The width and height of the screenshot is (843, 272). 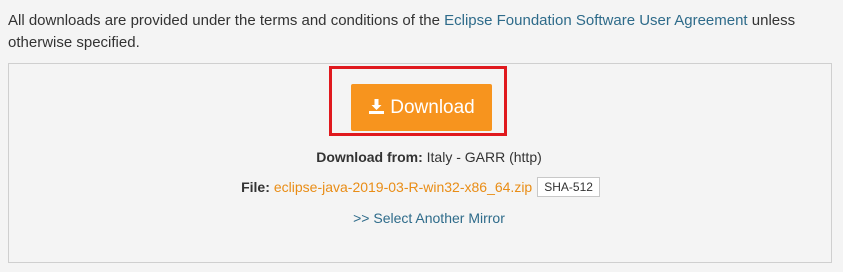 What do you see at coordinates (568, 187) in the screenshot?
I see `sha512-button: SHA-512` at bounding box center [568, 187].